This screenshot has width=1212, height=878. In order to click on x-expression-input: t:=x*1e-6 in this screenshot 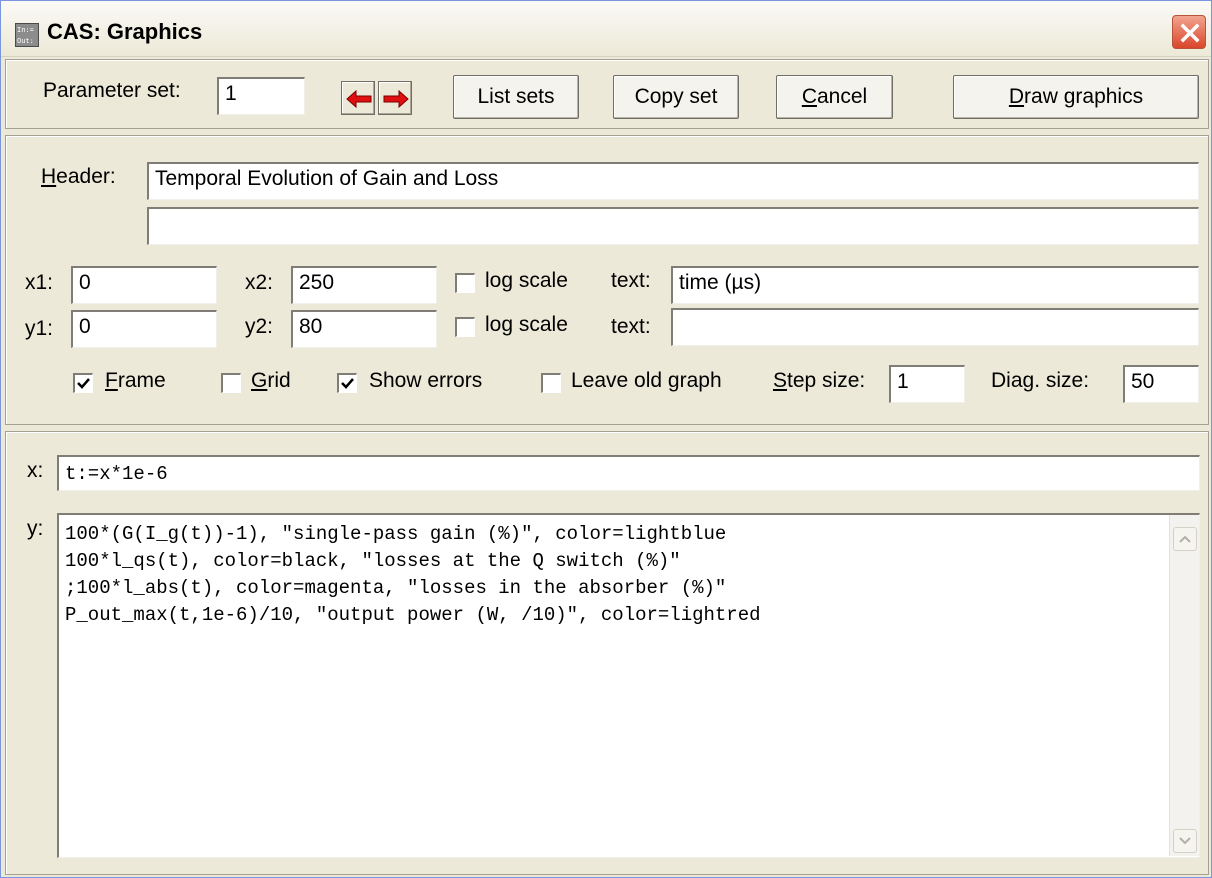, I will do `click(628, 473)`.